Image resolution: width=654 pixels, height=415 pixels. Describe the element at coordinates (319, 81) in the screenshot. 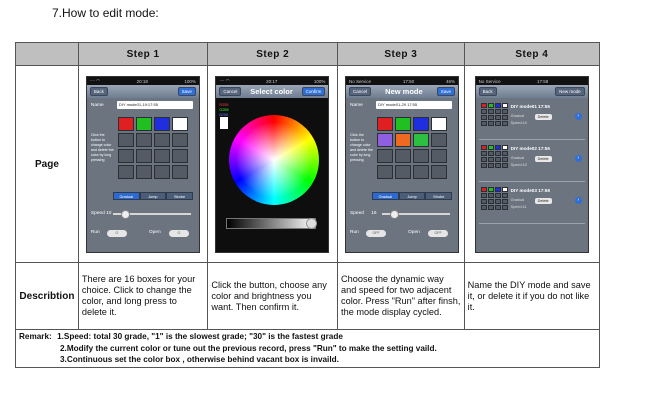

I see `battery-text: 100%` at that location.